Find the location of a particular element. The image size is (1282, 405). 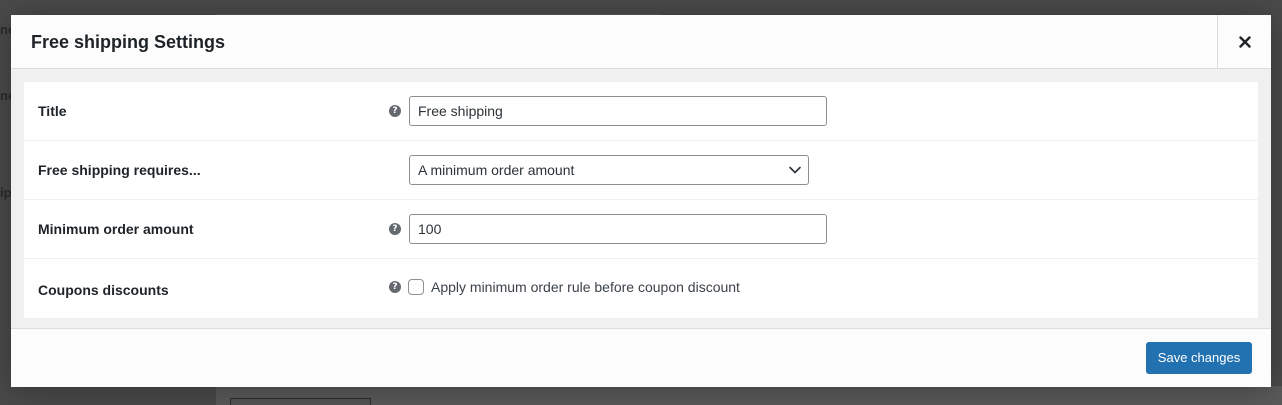

title-label: Title is located at coordinates (52, 111).